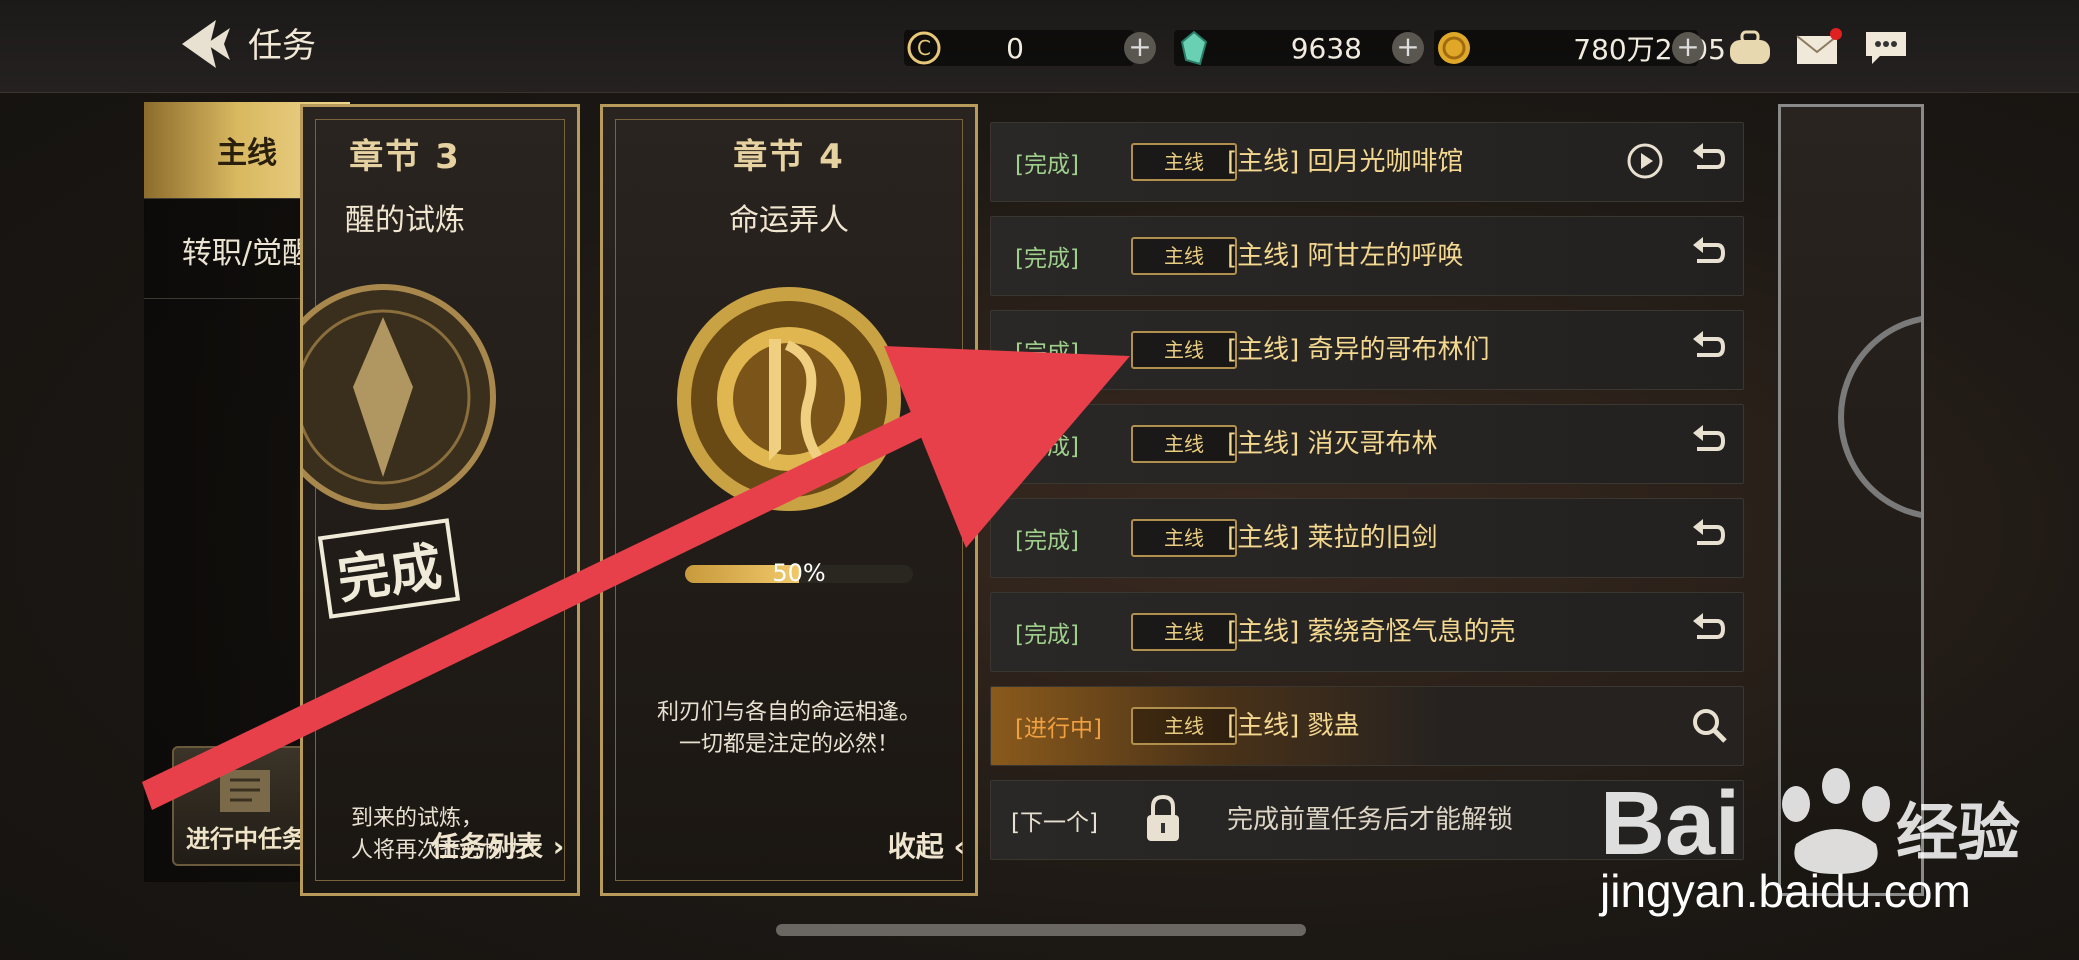  I want to click on unlock-hint: 完成前置任务后才能解锁, so click(1370, 820).